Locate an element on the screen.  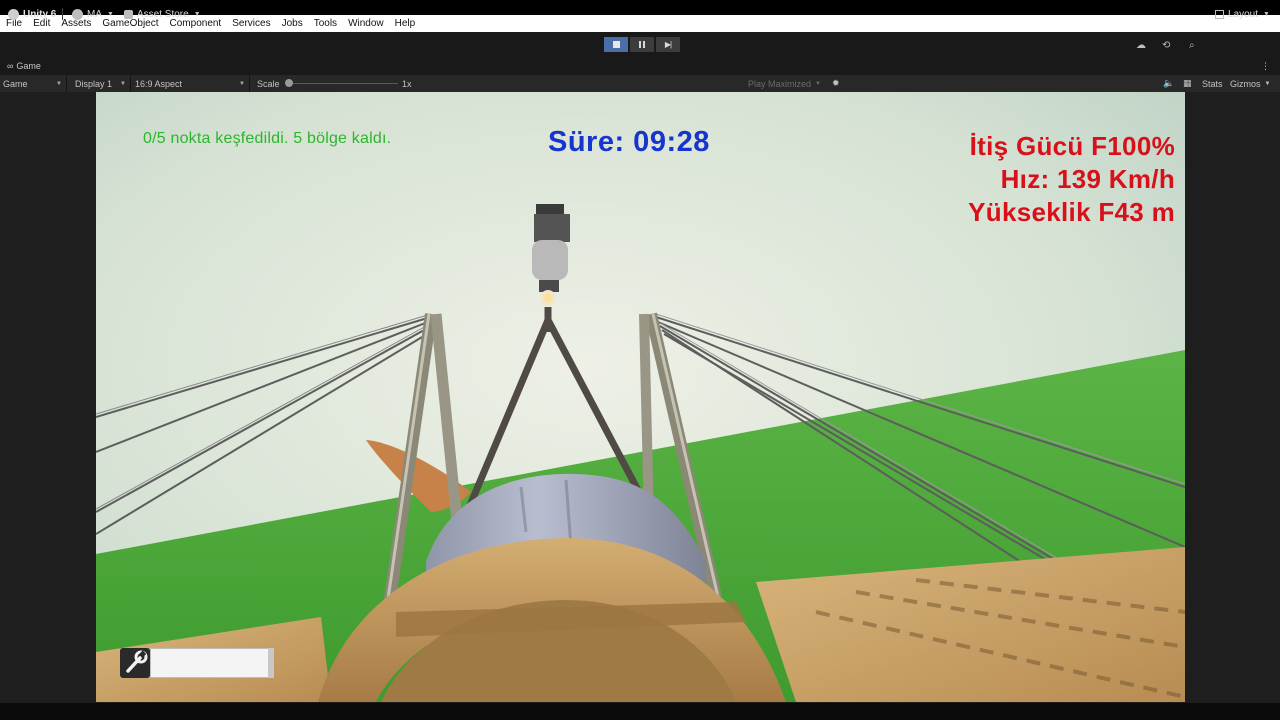
gizmos-dropdown: Gizmos ▼ is located at coordinates (1250, 83).